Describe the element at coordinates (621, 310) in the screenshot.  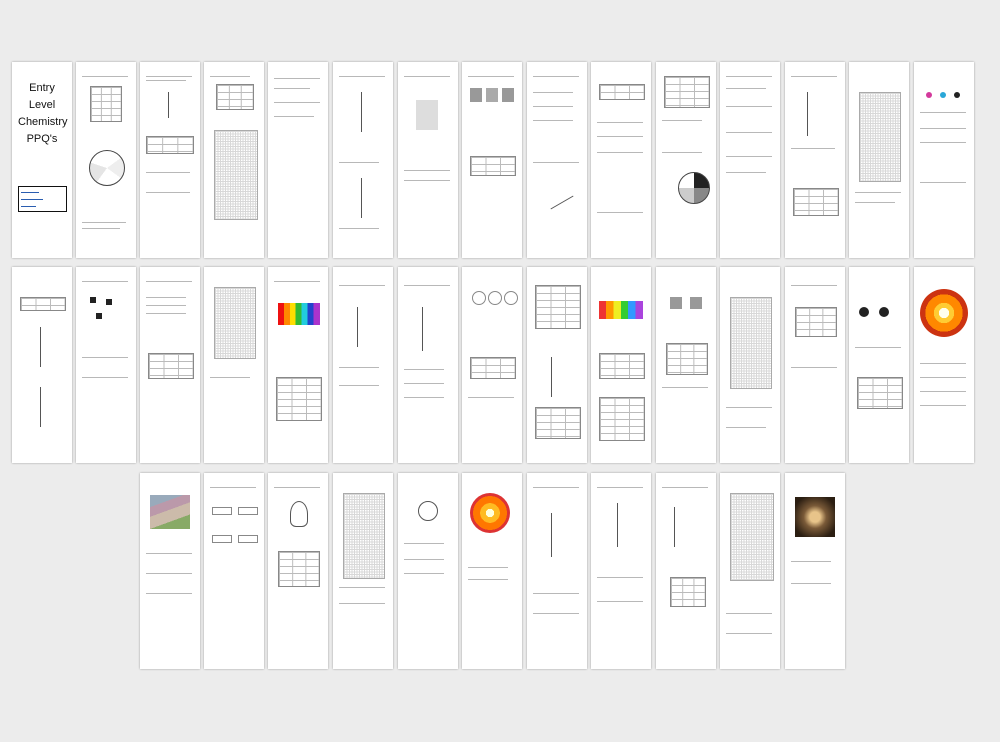
I see `test-tubes-image` at that location.